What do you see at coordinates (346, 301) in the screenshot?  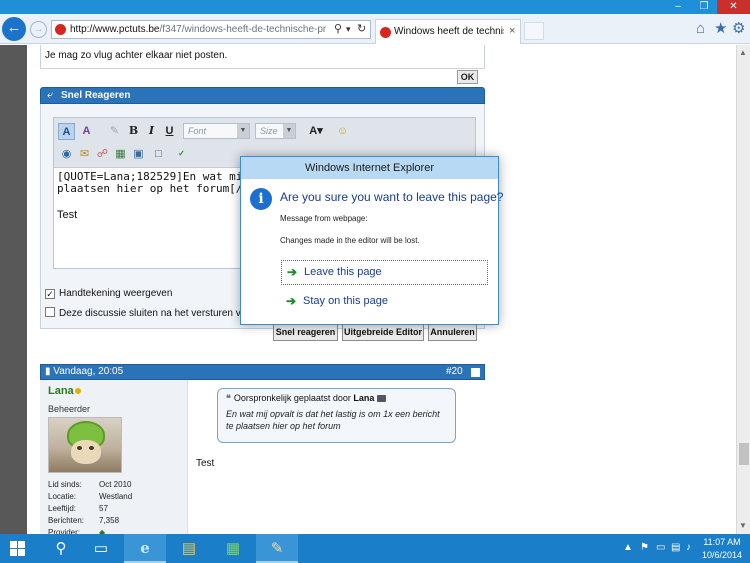 I see `stay-on-page-label: Stay on this page` at bounding box center [346, 301].